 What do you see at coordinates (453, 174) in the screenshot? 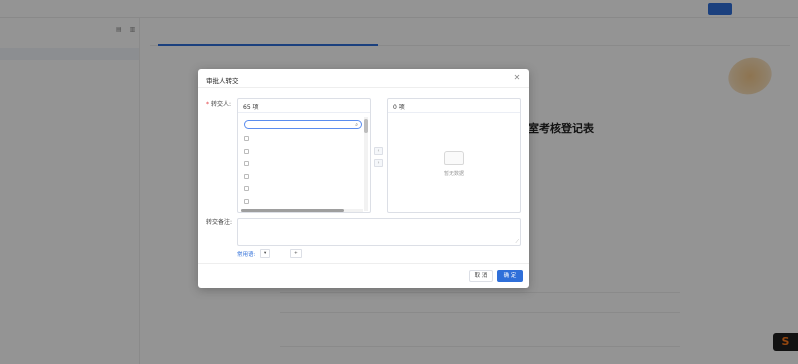
I see `empty-text: 暂无数据` at bounding box center [453, 174].